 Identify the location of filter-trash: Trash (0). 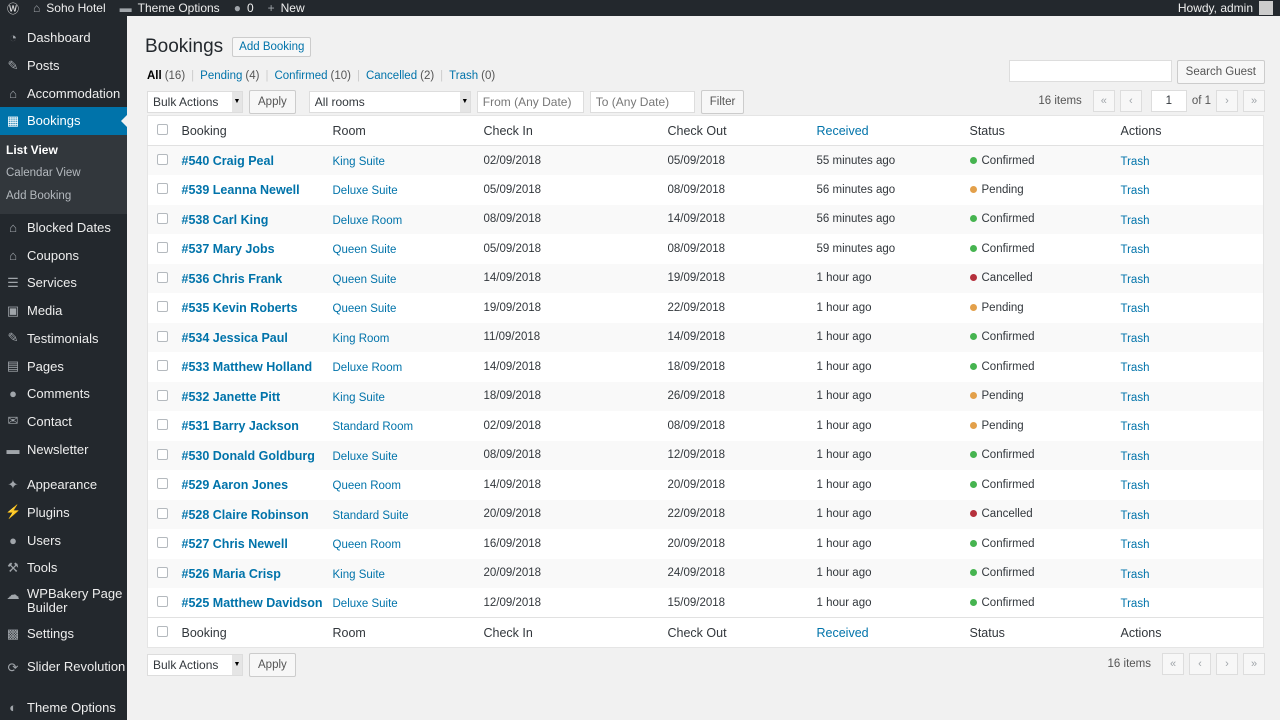
(472, 76).